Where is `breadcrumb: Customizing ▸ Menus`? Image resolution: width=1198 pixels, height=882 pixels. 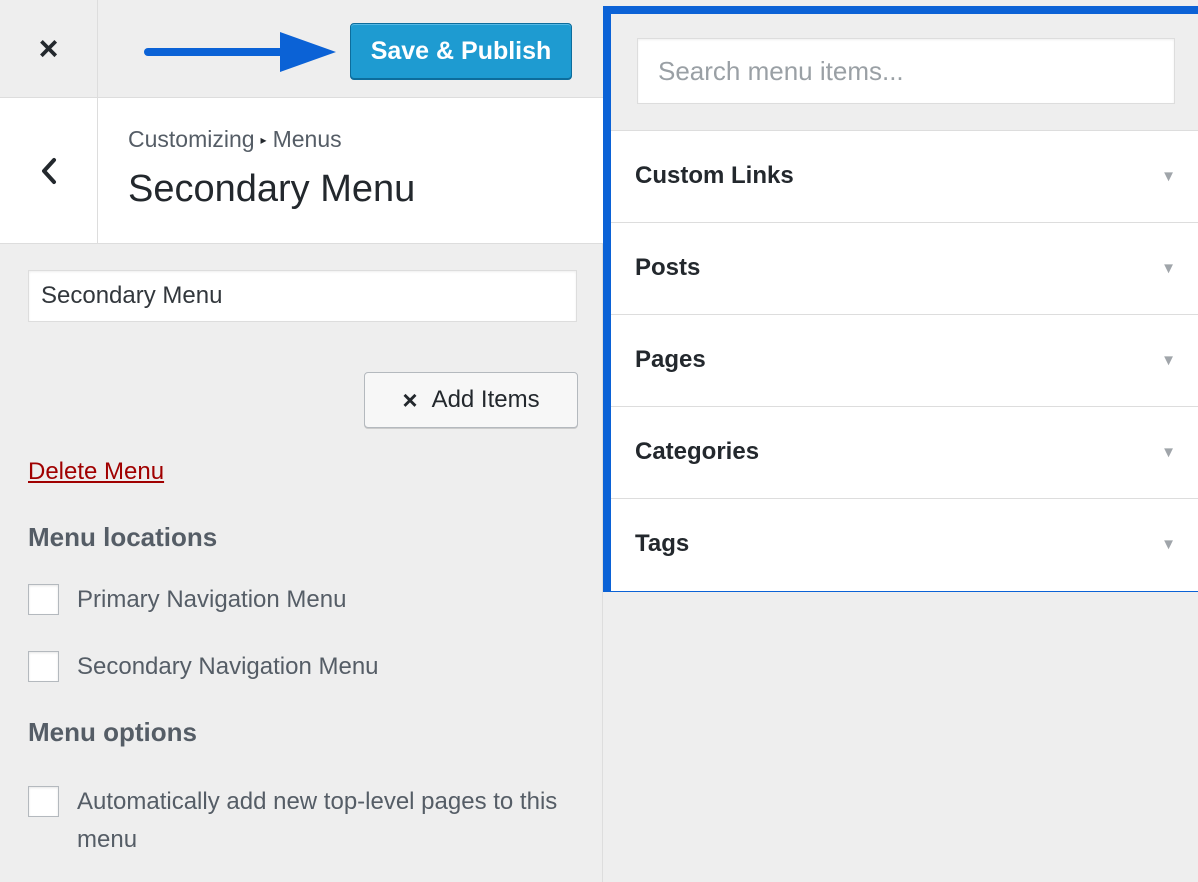
breadcrumb: Customizing ▸ Menus is located at coordinates (235, 139).